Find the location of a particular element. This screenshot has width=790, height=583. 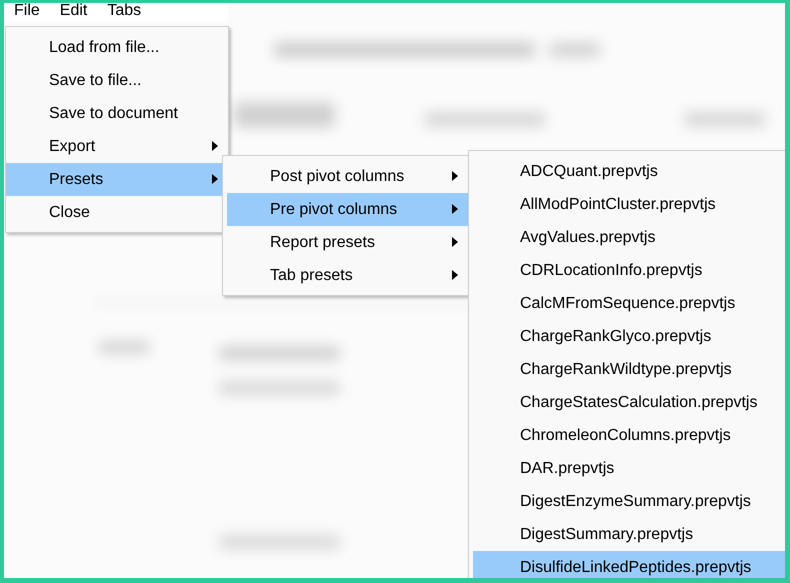

menu-item: ChargeStatesCalculation.prepvtjs is located at coordinates (629, 402).